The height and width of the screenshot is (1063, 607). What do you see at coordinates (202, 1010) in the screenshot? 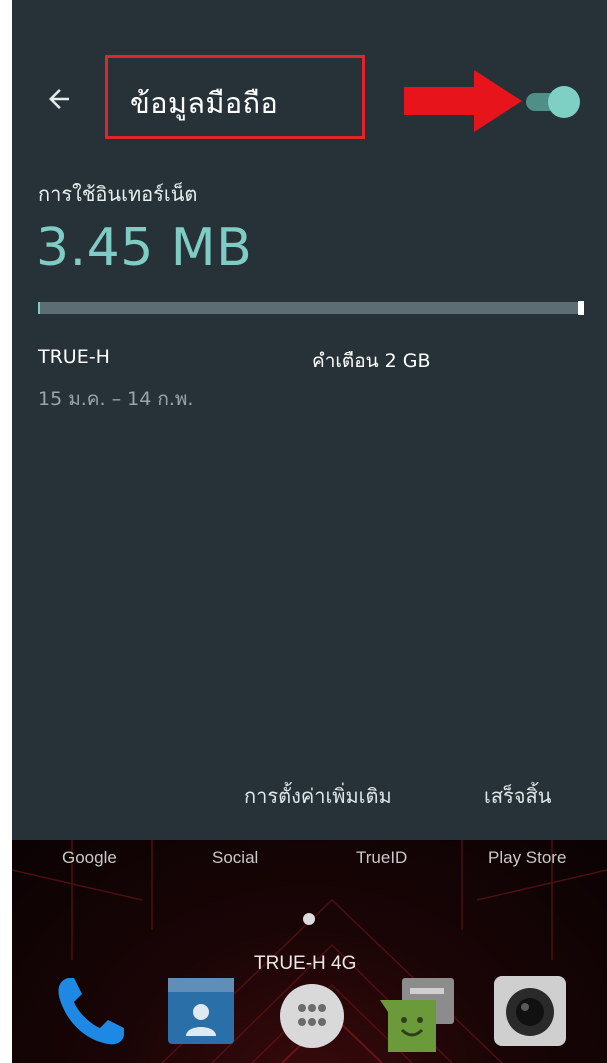
I see `contacts-icon` at bounding box center [202, 1010].